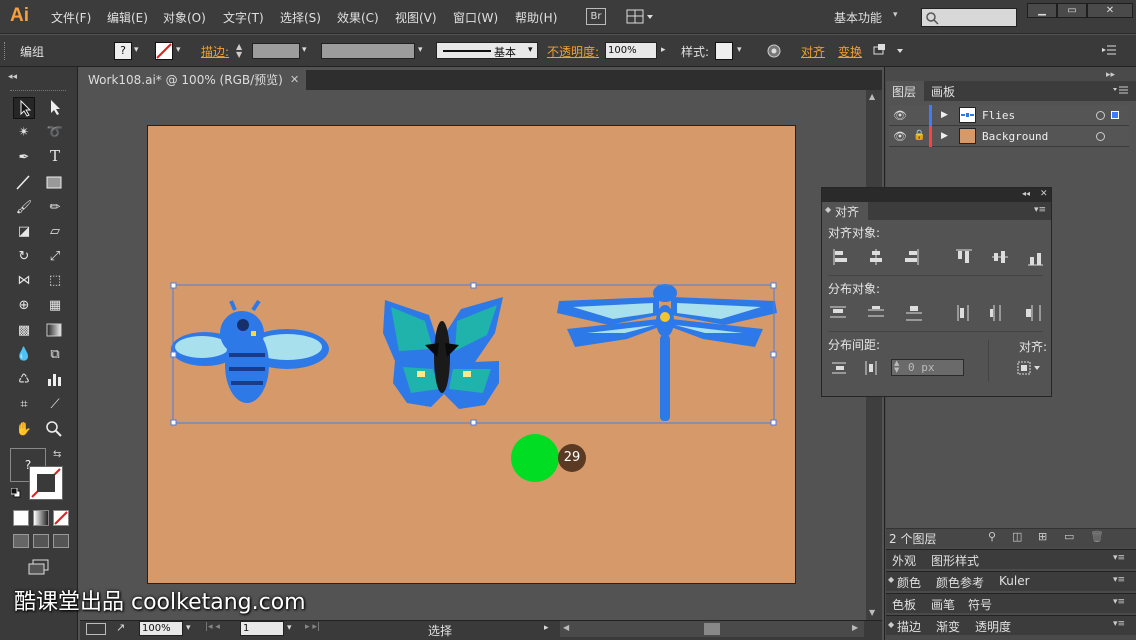 This screenshot has height=640, width=1136. I want to click on pencil-tool-icon: ✏, so click(55, 208).